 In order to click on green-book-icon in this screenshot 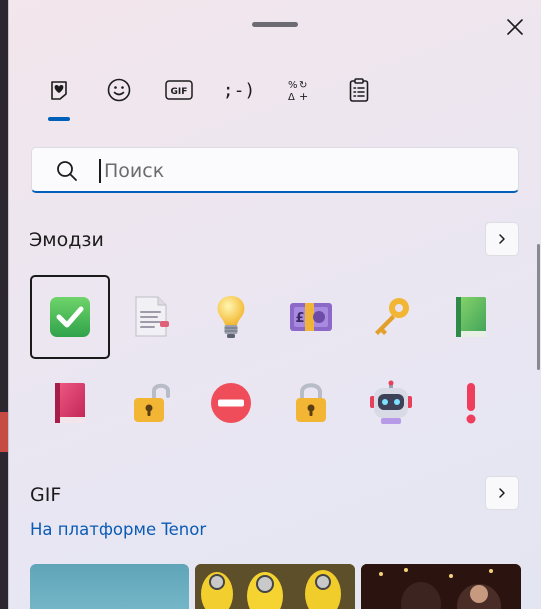, I will do `click(471, 317)`.